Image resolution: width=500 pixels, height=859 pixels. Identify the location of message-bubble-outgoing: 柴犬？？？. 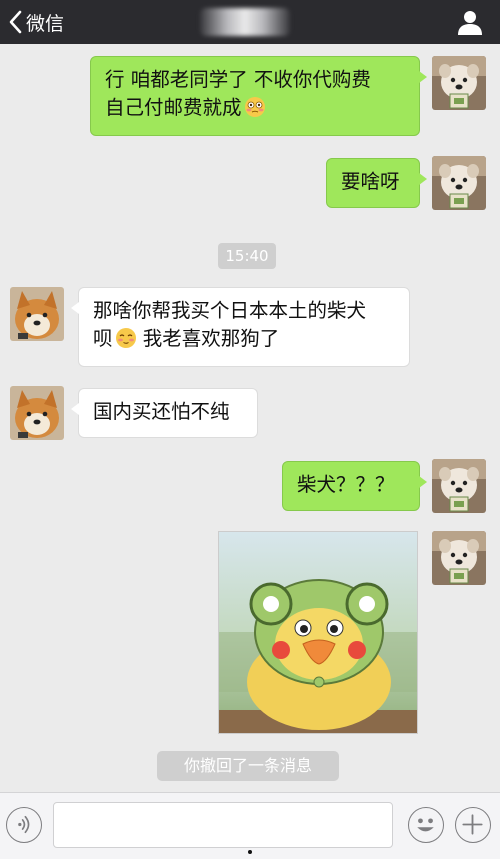
(354, 486).